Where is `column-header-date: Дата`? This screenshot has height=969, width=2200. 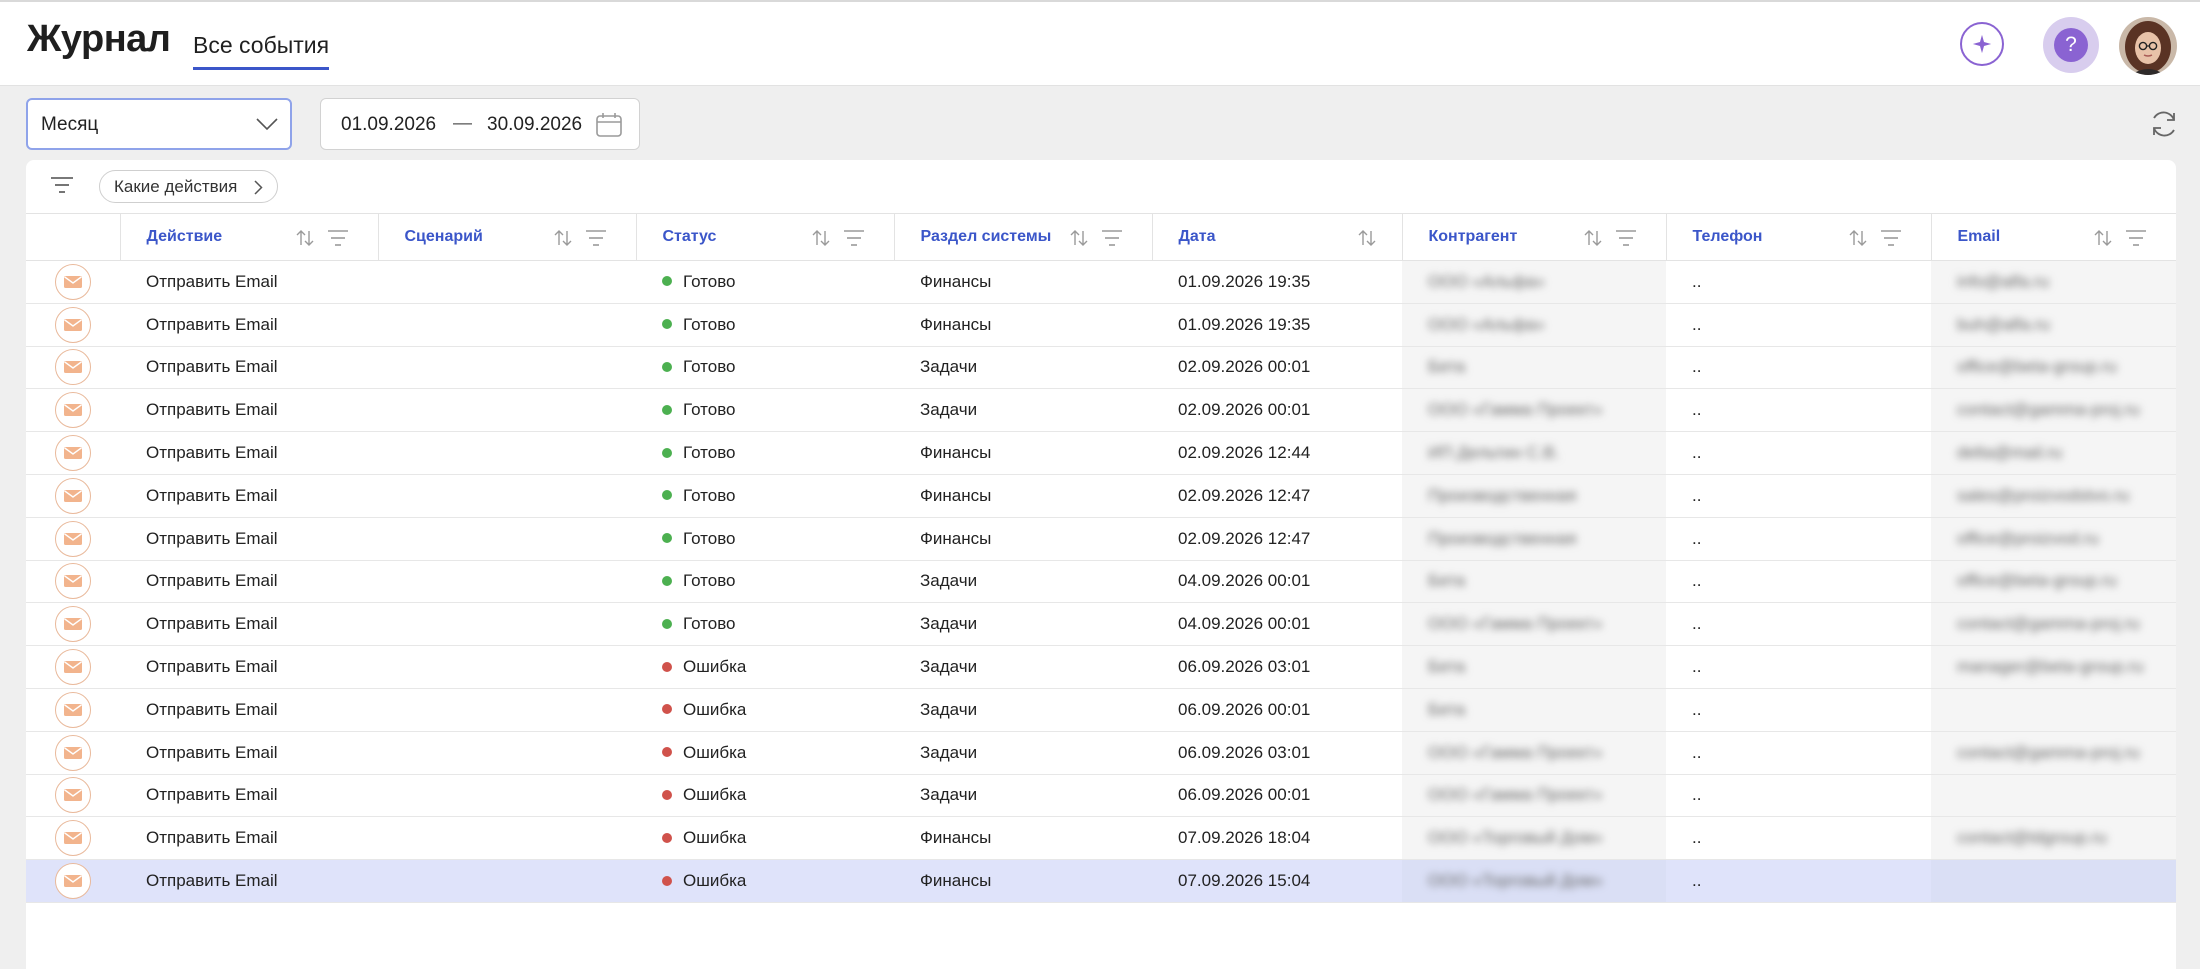 column-header-date: Дата is located at coordinates (1276, 237).